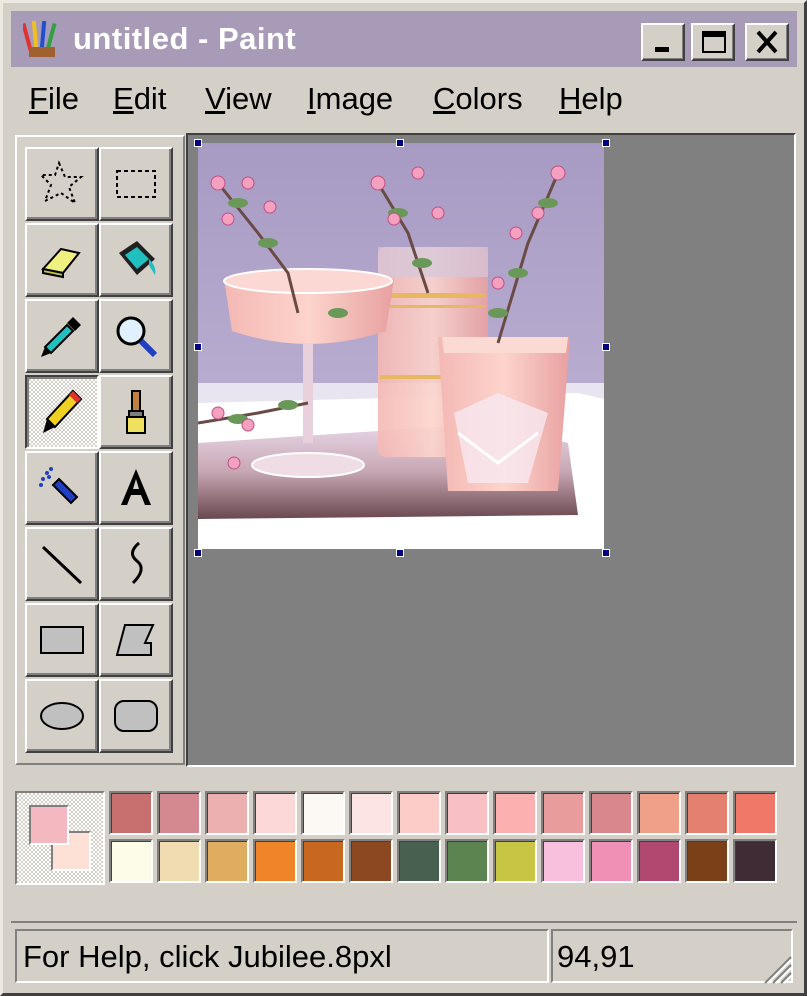 The height and width of the screenshot is (996, 807). I want to click on tool-magnifier, so click(136, 336).